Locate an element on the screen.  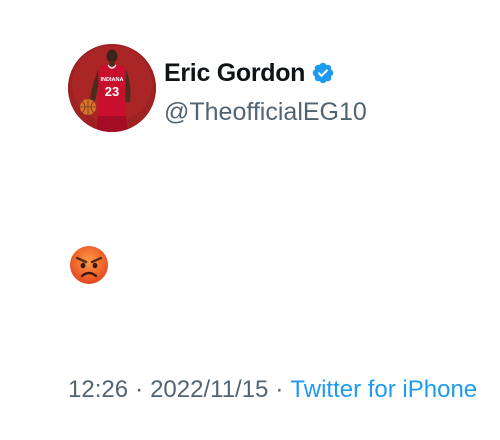
author-display-name: Eric Gordon is located at coordinates (234, 73).